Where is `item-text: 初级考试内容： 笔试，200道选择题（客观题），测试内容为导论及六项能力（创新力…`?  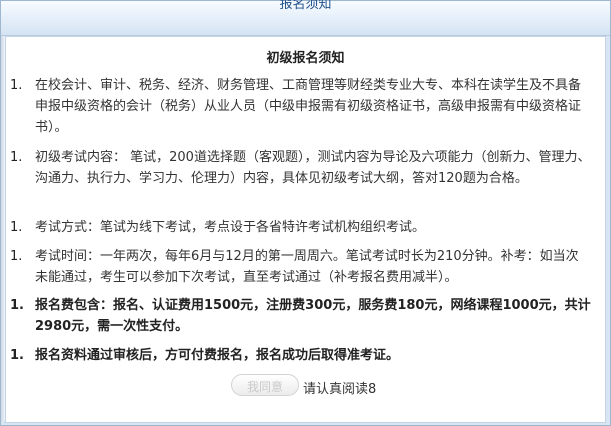
item-text: 初级考试内容： 笔试，200道选择题（客观题），测试内容为导论及六项能力（创新力… is located at coordinates (313, 168).